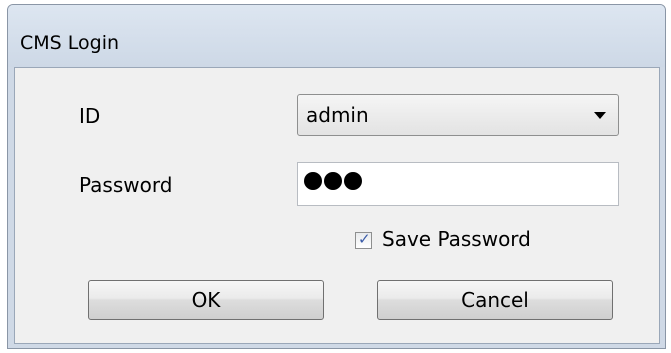 Image resolution: width=671 pixels, height=353 pixels. I want to click on checkmark-icon: ✓, so click(364, 239).